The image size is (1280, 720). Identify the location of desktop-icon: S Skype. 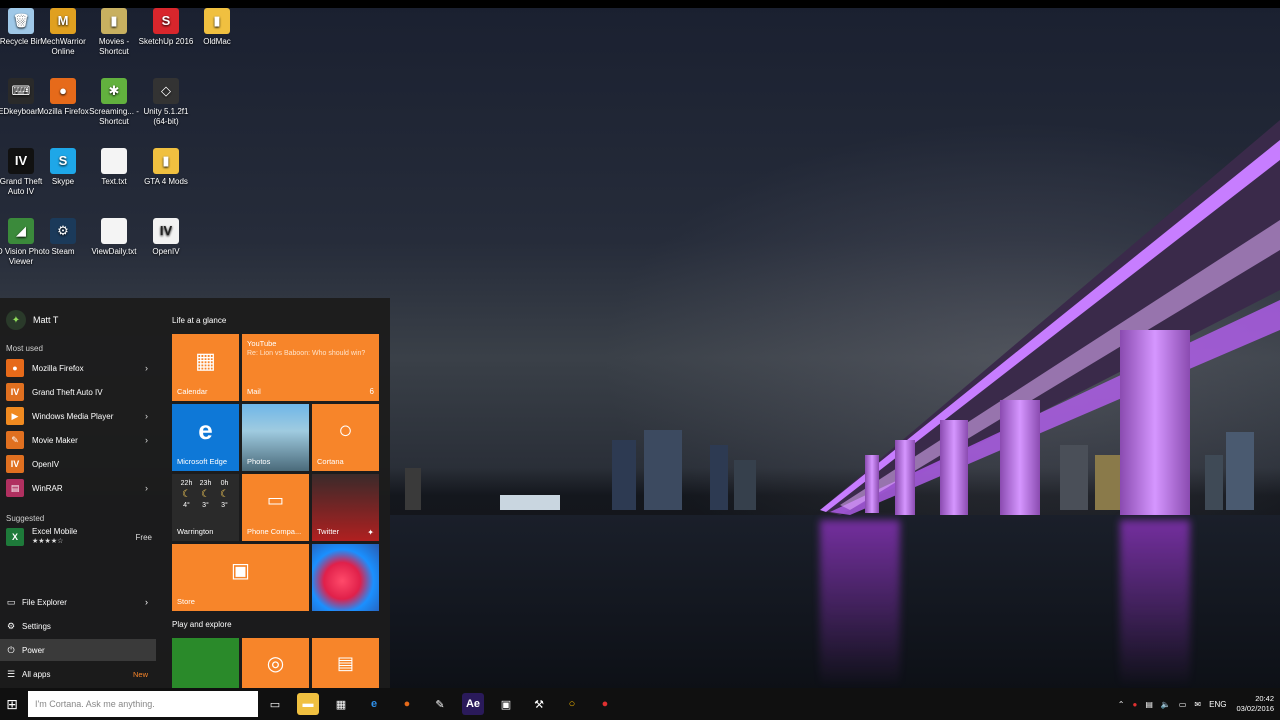
(63, 167).